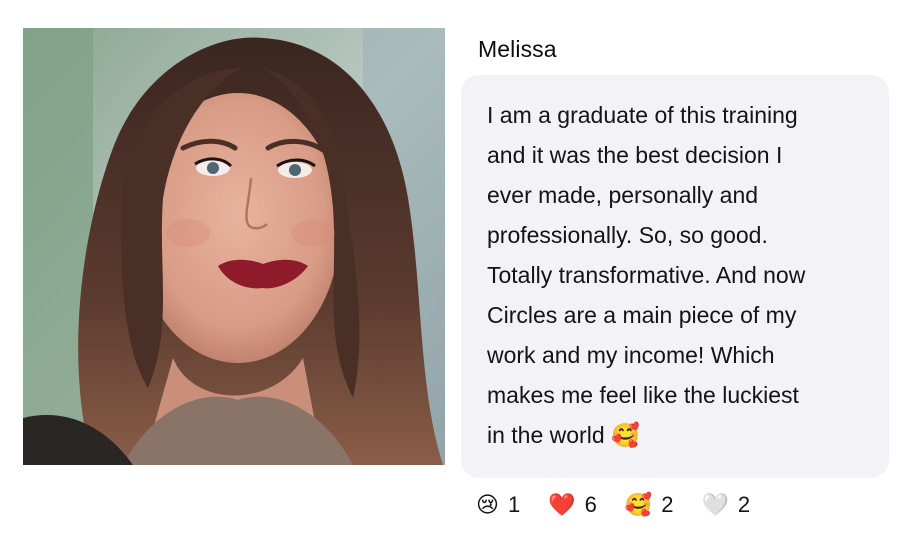 The width and height of the screenshot is (912, 538). Describe the element at coordinates (715, 504) in the screenshot. I see `white-heart-icon: 🤍` at that location.